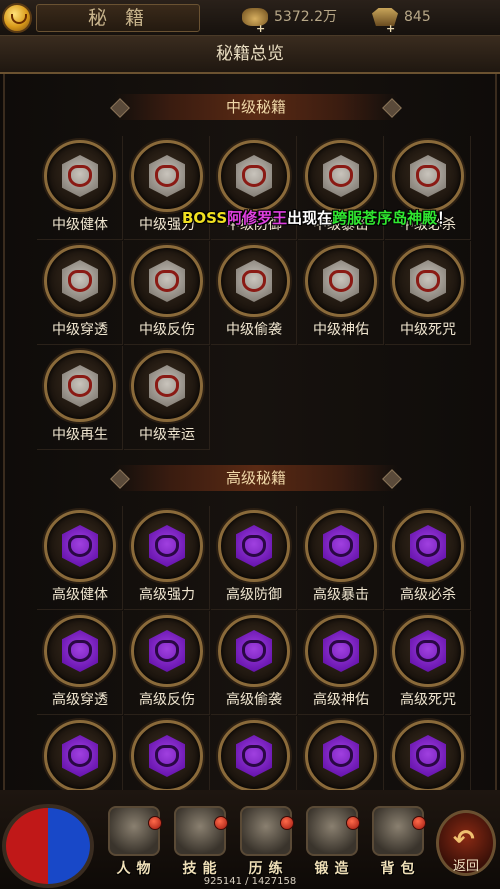 This screenshot has width=500, height=889. I want to click on skill-label: 高级穿透, so click(80, 700).